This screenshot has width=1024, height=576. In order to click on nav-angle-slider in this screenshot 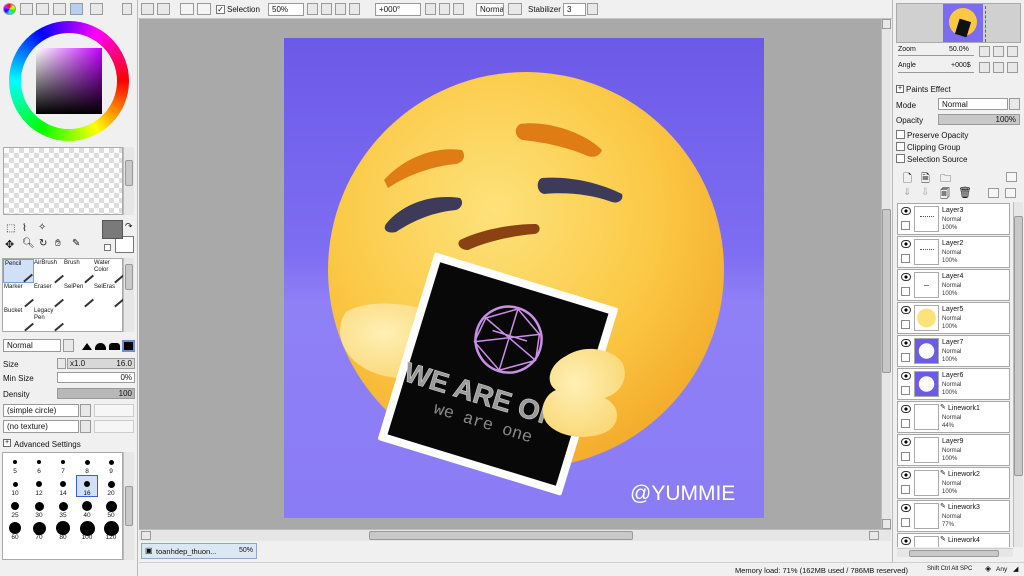, I will do `click(936, 73)`.